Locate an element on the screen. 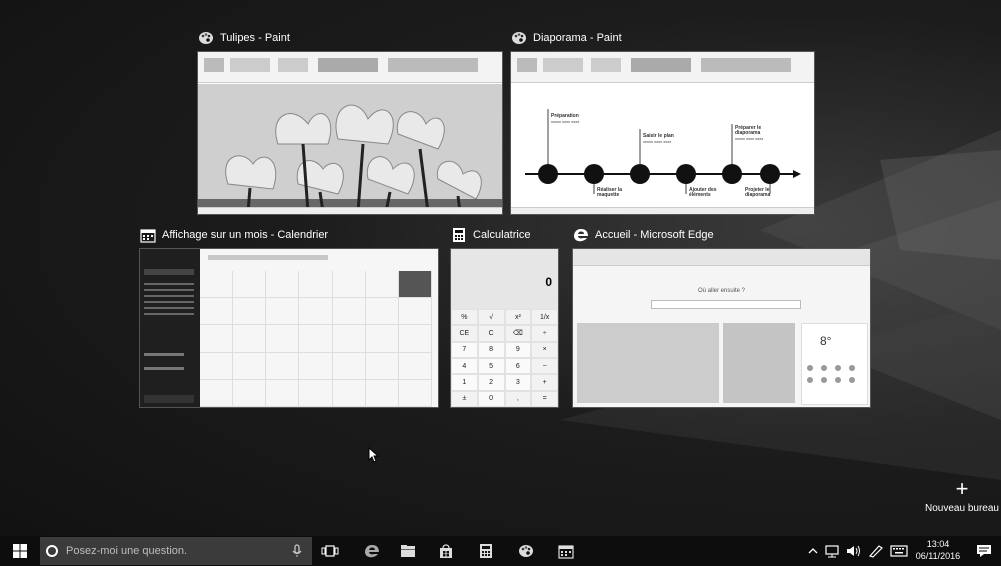  slide-step-label: Projeter le diaporama is located at coordinates (758, 192).